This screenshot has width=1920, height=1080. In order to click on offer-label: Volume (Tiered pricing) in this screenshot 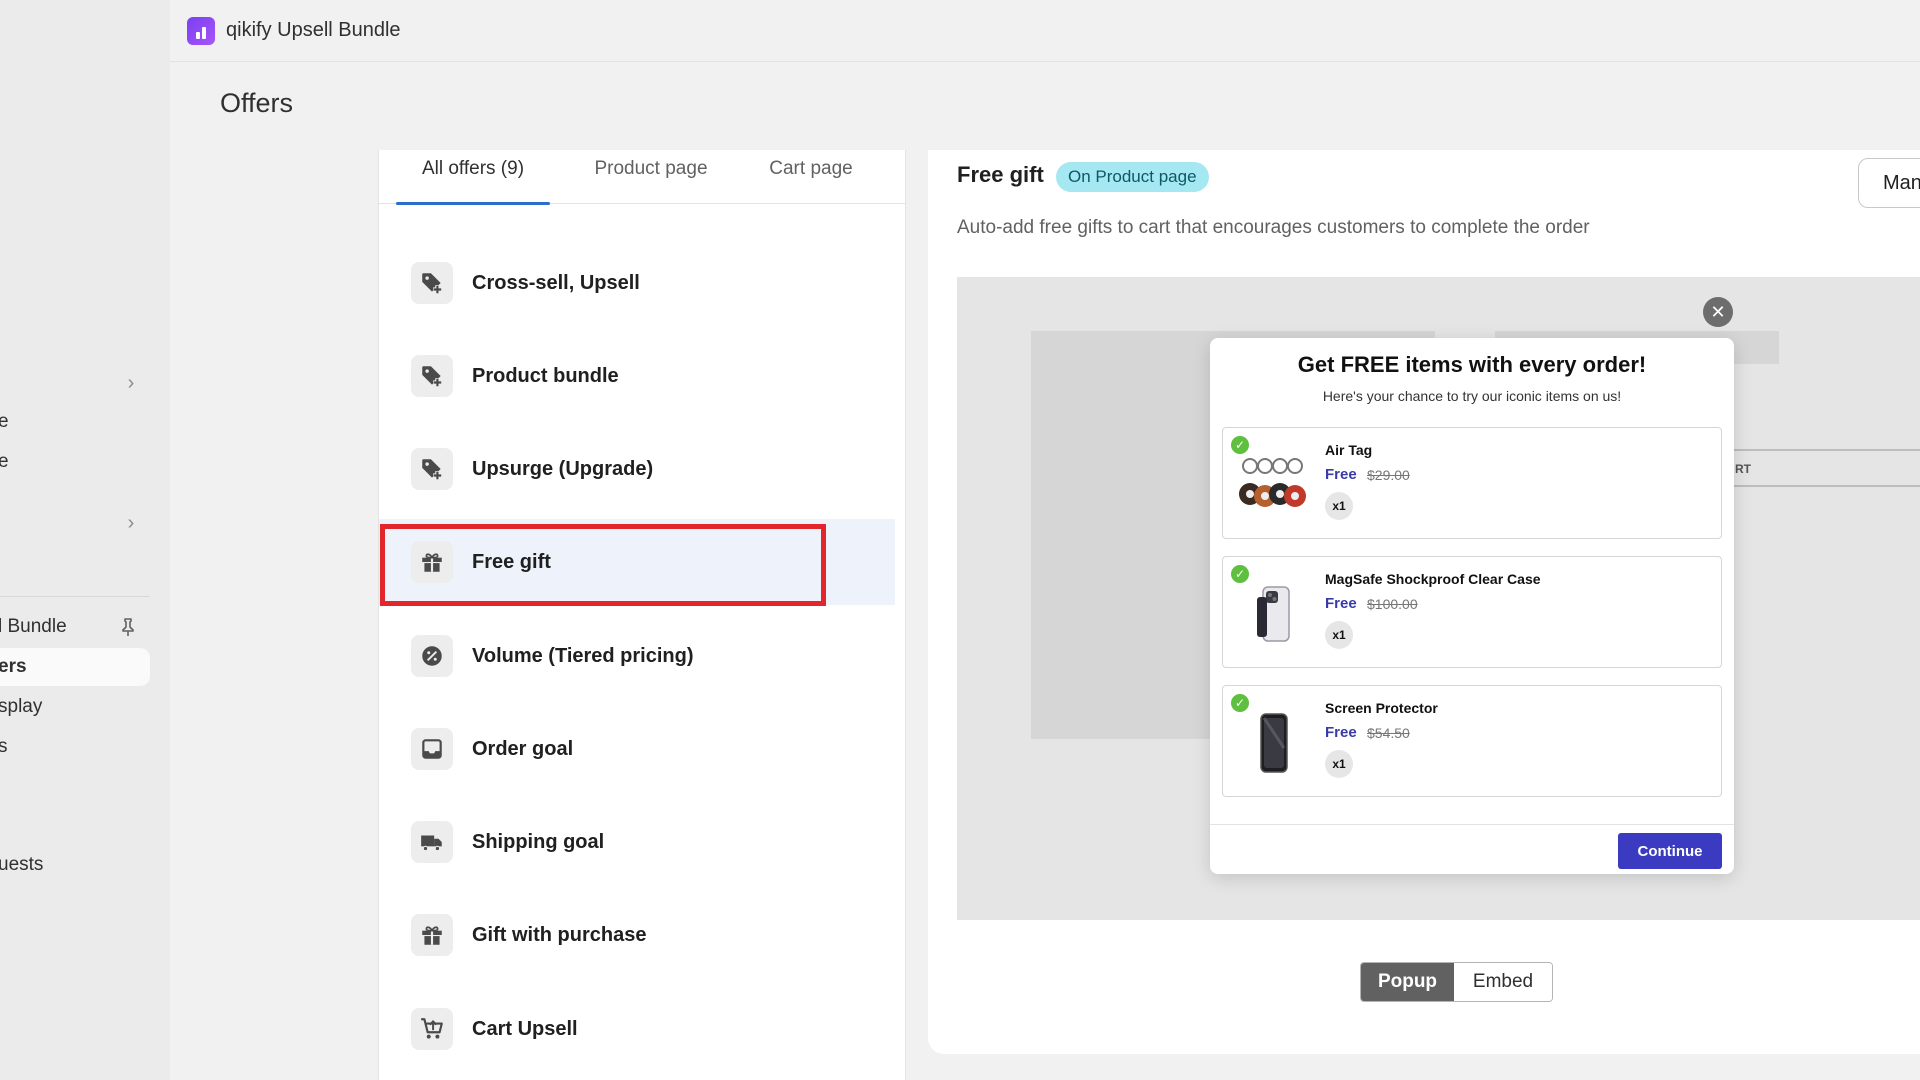, I will do `click(583, 655)`.